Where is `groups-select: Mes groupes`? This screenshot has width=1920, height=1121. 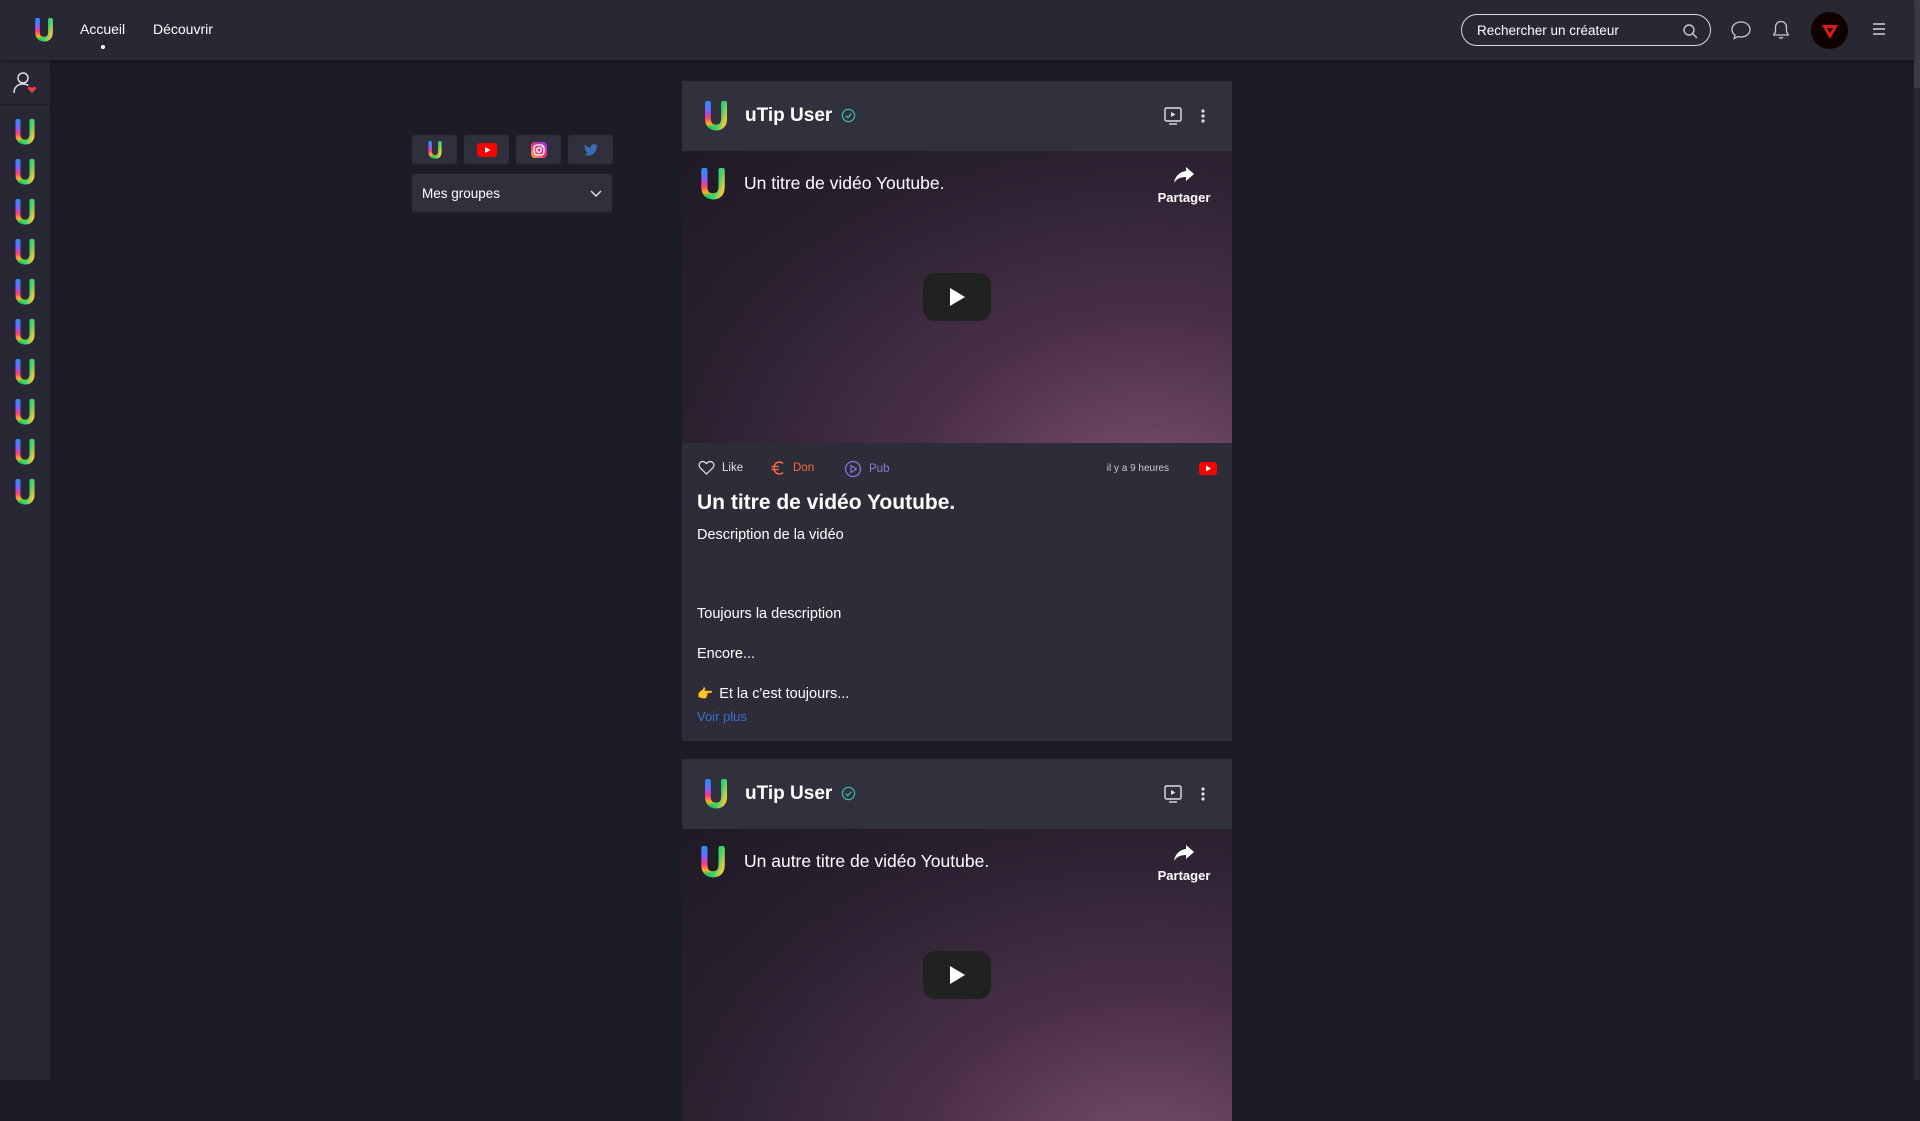
groups-select: Mes groupes is located at coordinates (512, 193).